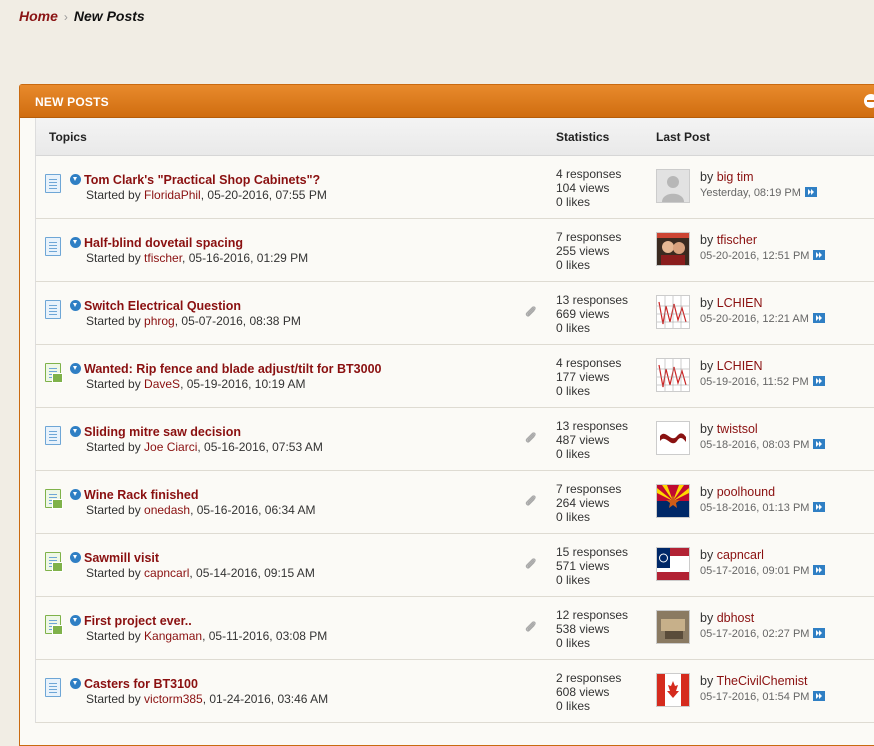  I want to click on views-count: 255 views, so click(583, 251).